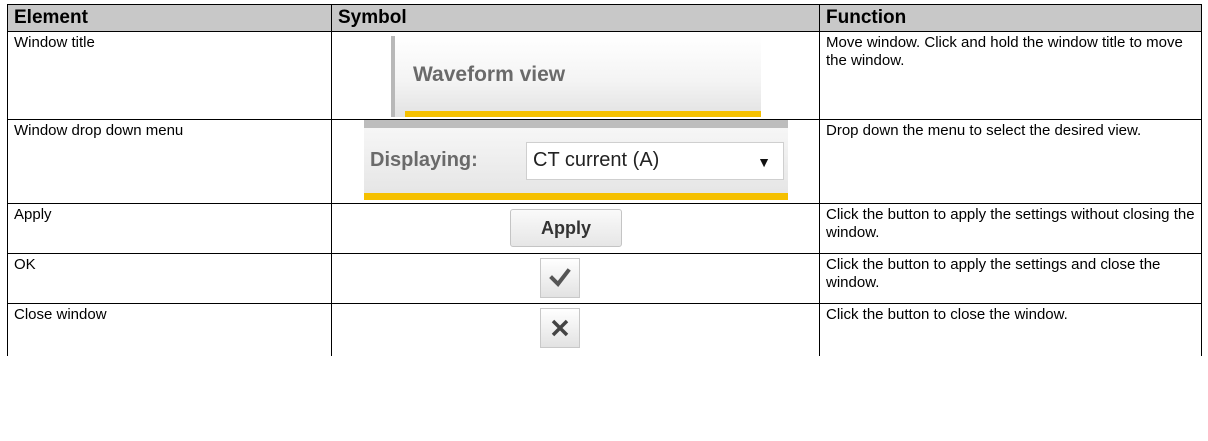  Describe the element at coordinates (169, 161) in the screenshot. I see `element-cell: Window drop down menu` at that location.